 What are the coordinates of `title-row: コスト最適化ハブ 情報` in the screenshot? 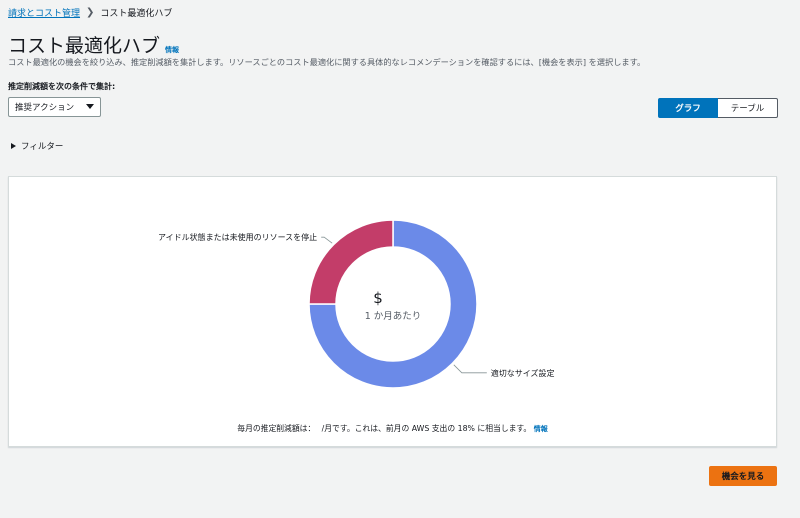 It's located at (93, 44).